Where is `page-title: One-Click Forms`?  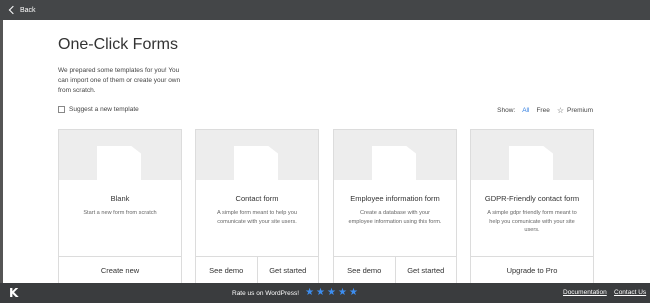 page-title: One-Click Forms is located at coordinates (118, 44).